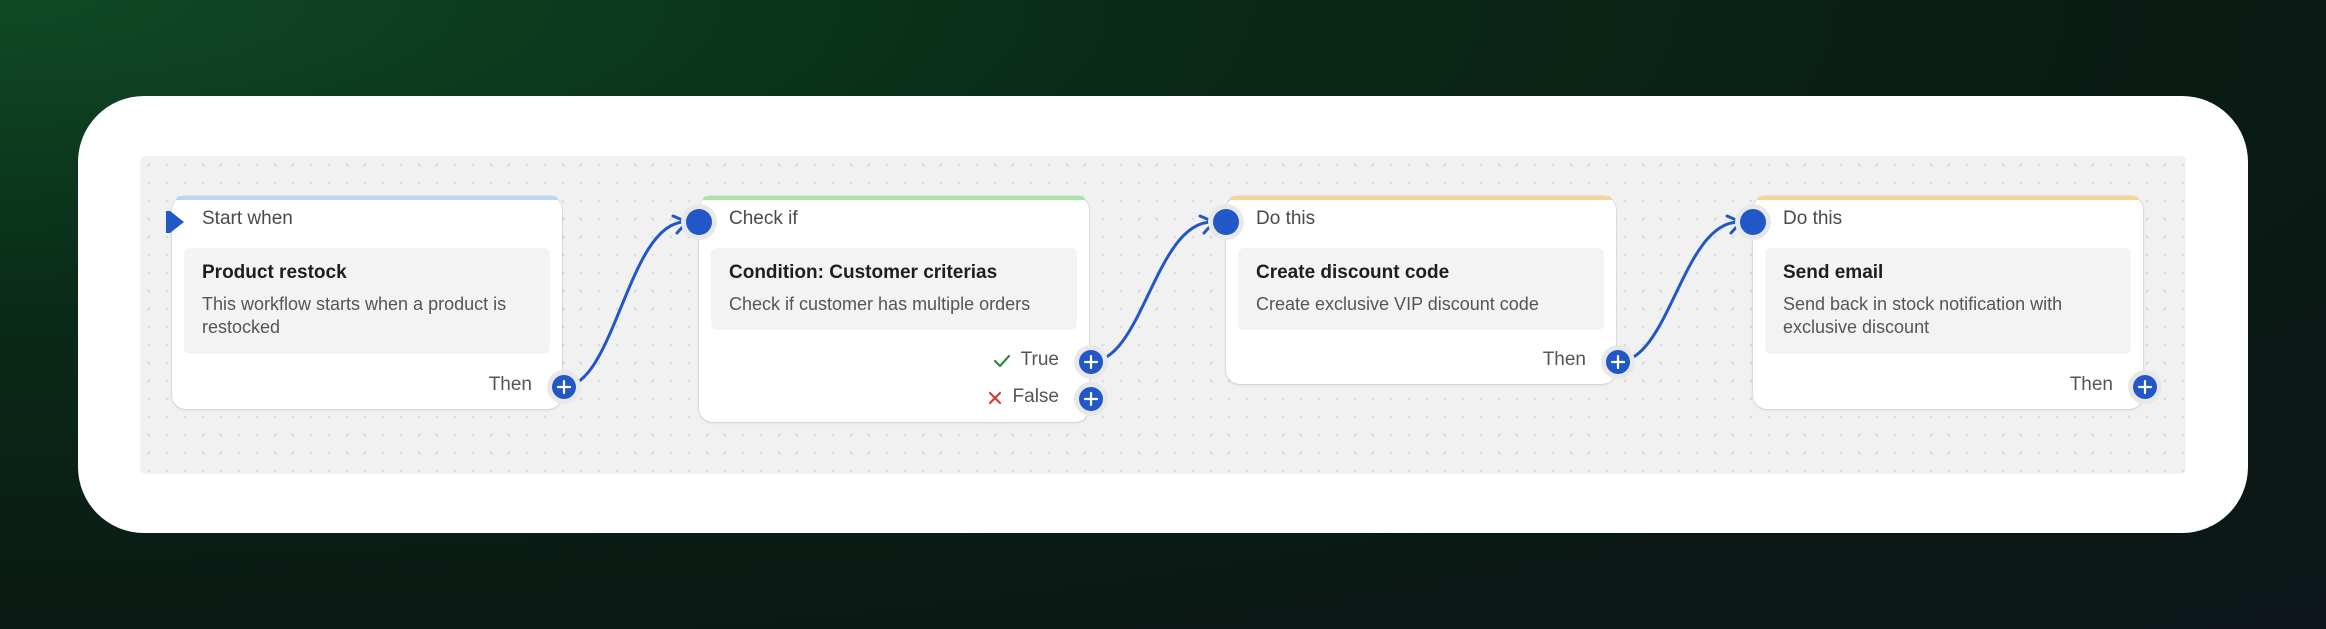  I want to click on false-label: False, so click(1035, 396).